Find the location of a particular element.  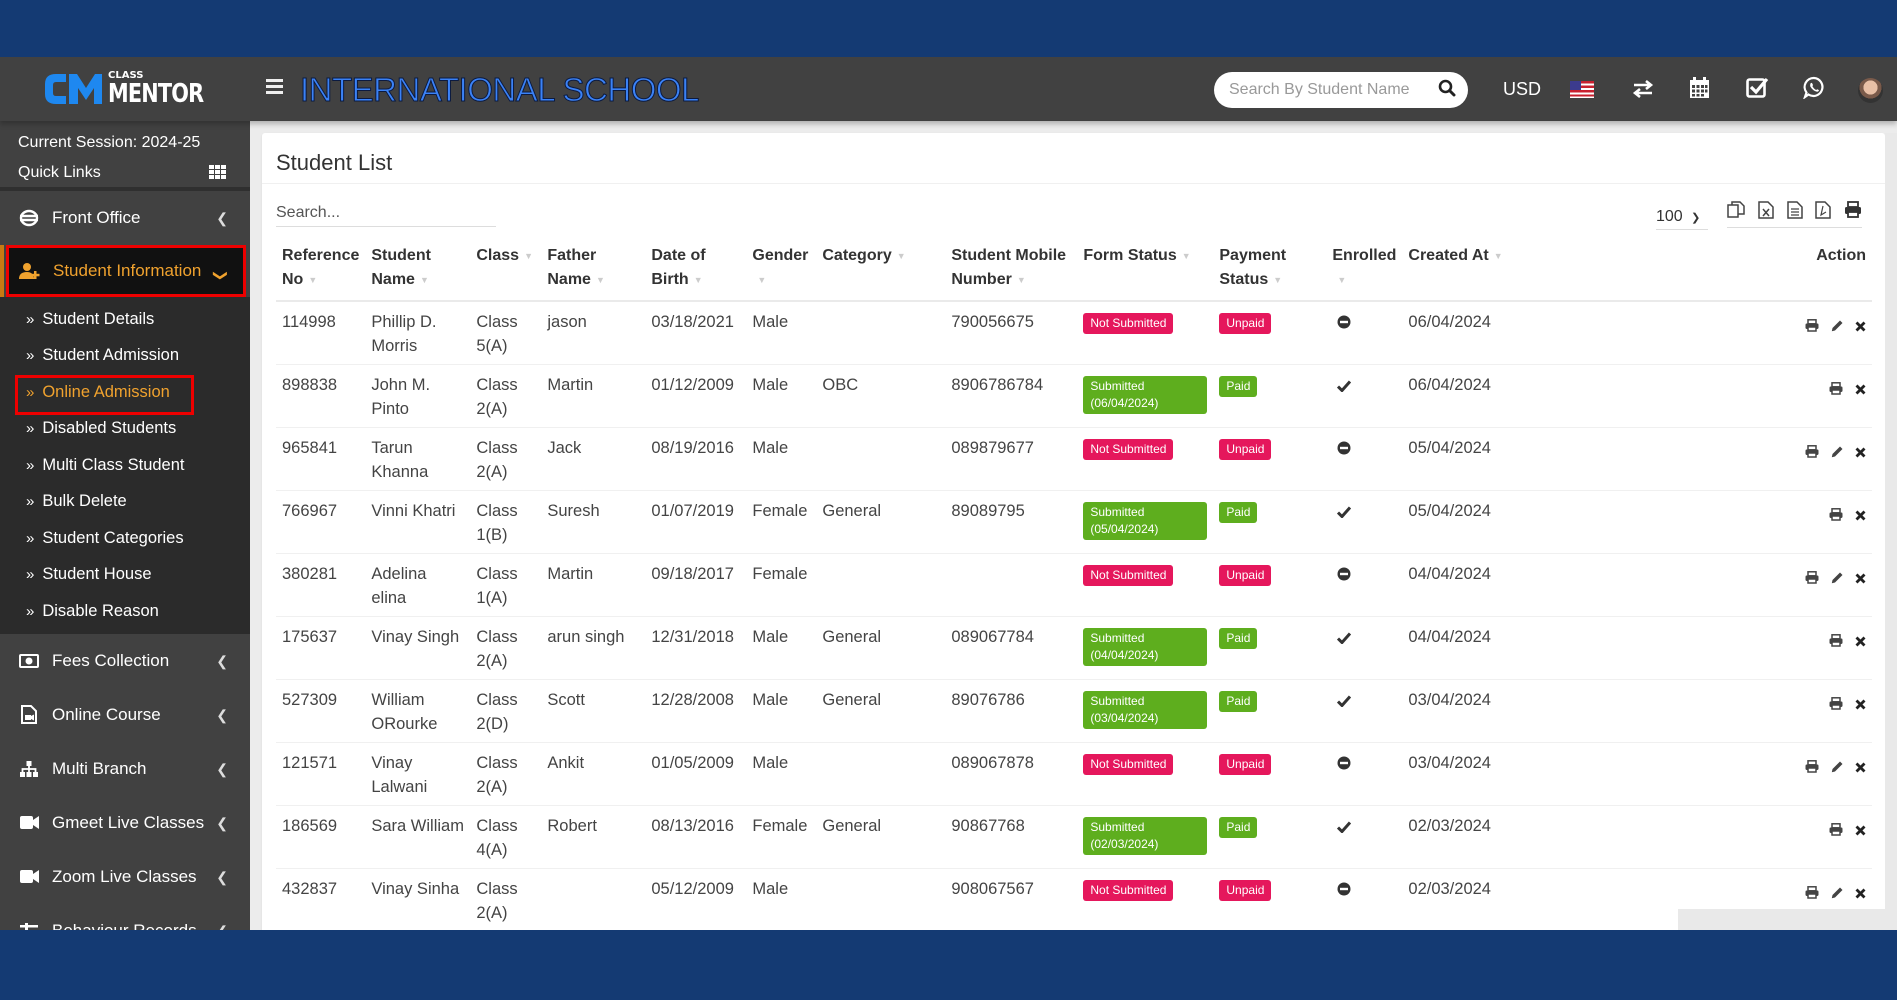

column-header: Category ▼ is located at coordinates (881, 273).